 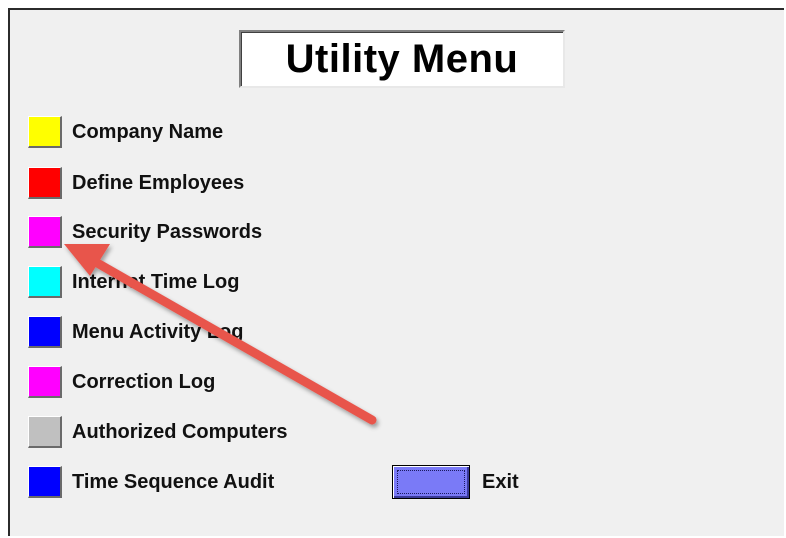 I want to click on exit-item: Exit, so click(x=455, y=482).